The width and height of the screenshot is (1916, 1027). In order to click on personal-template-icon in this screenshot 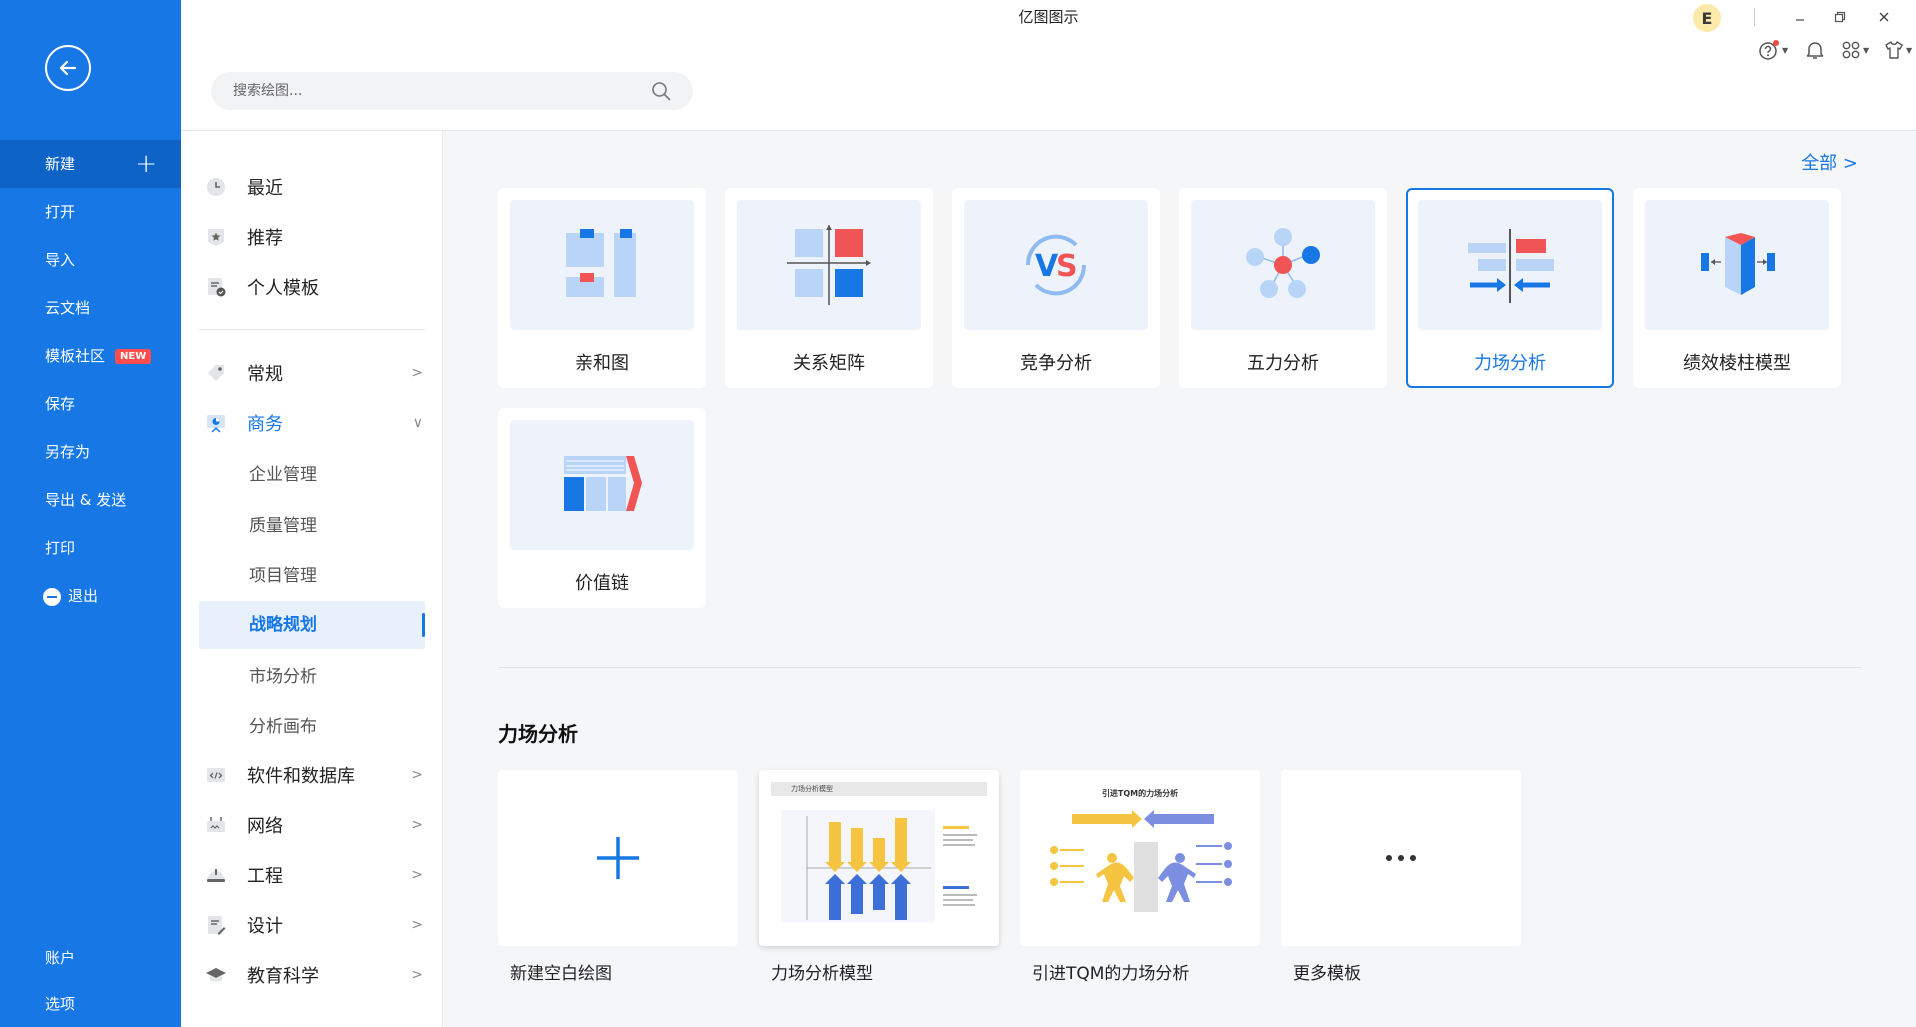, I will do `click(216, 287)`.